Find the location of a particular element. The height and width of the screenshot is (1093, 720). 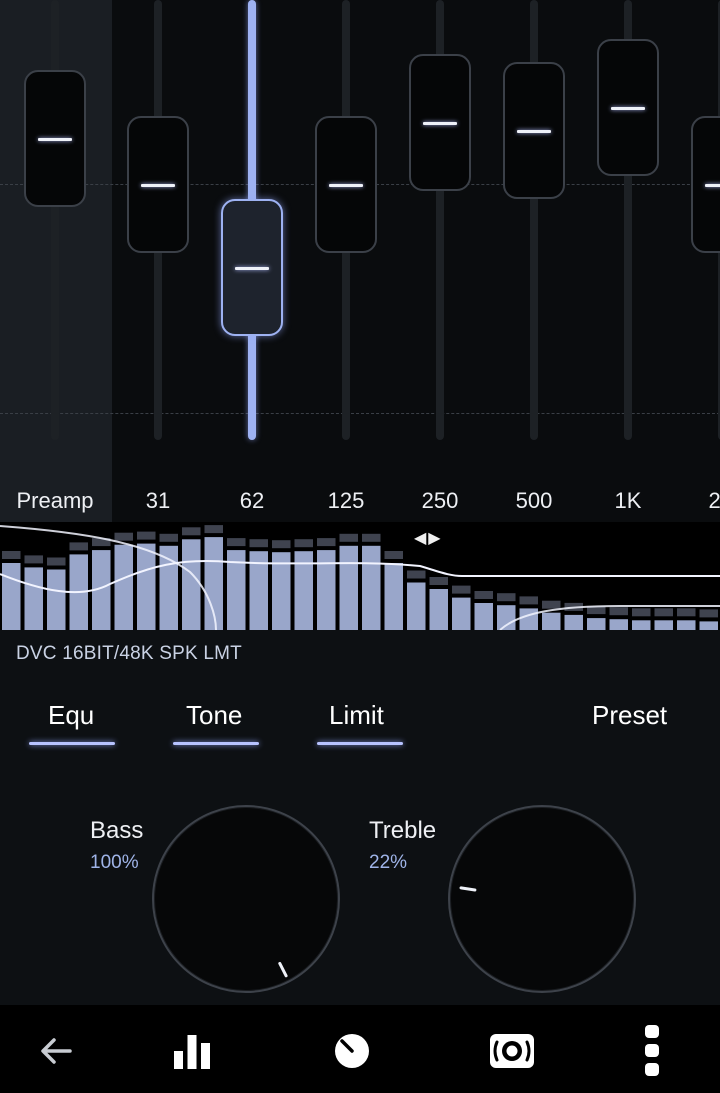

bass-label: Bass is located at coordinates (117, 830).